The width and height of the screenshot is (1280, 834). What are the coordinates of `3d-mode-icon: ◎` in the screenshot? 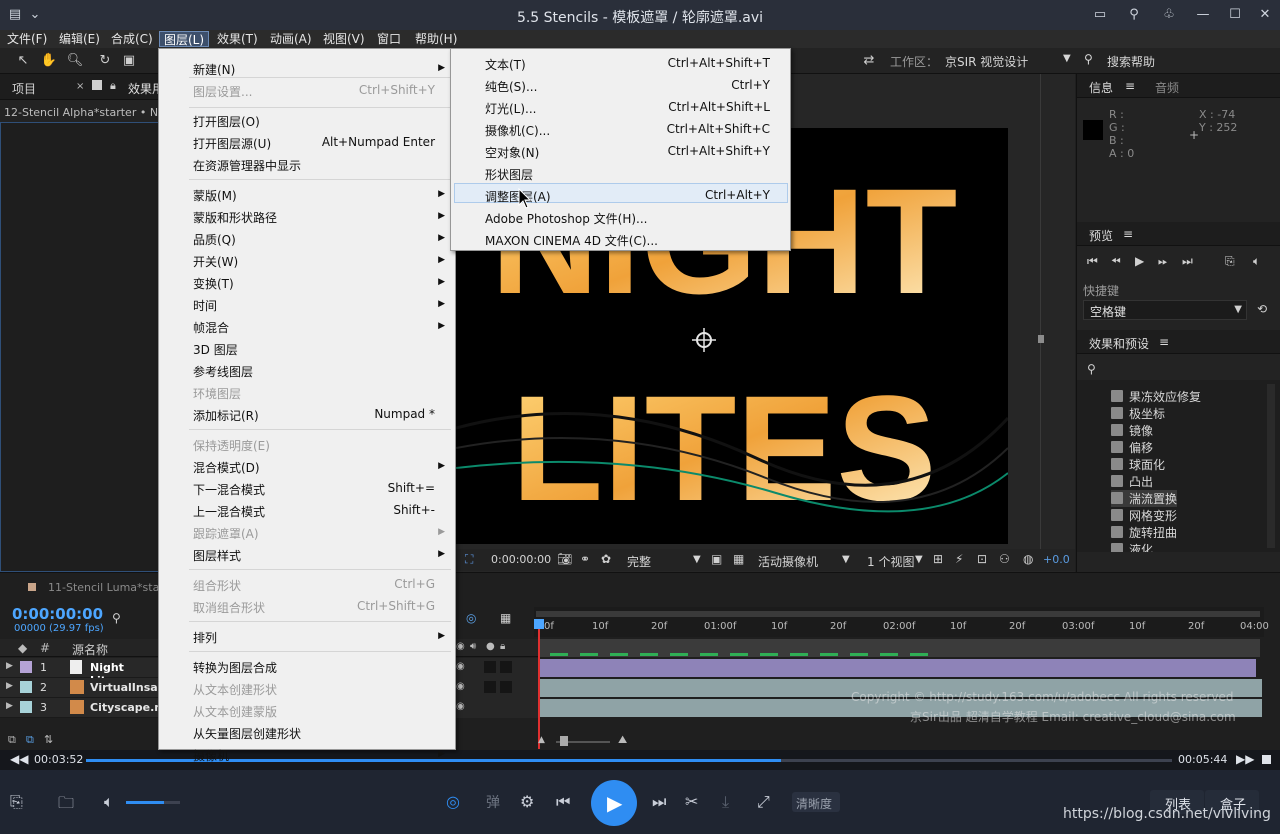 It's located at (453, 801).